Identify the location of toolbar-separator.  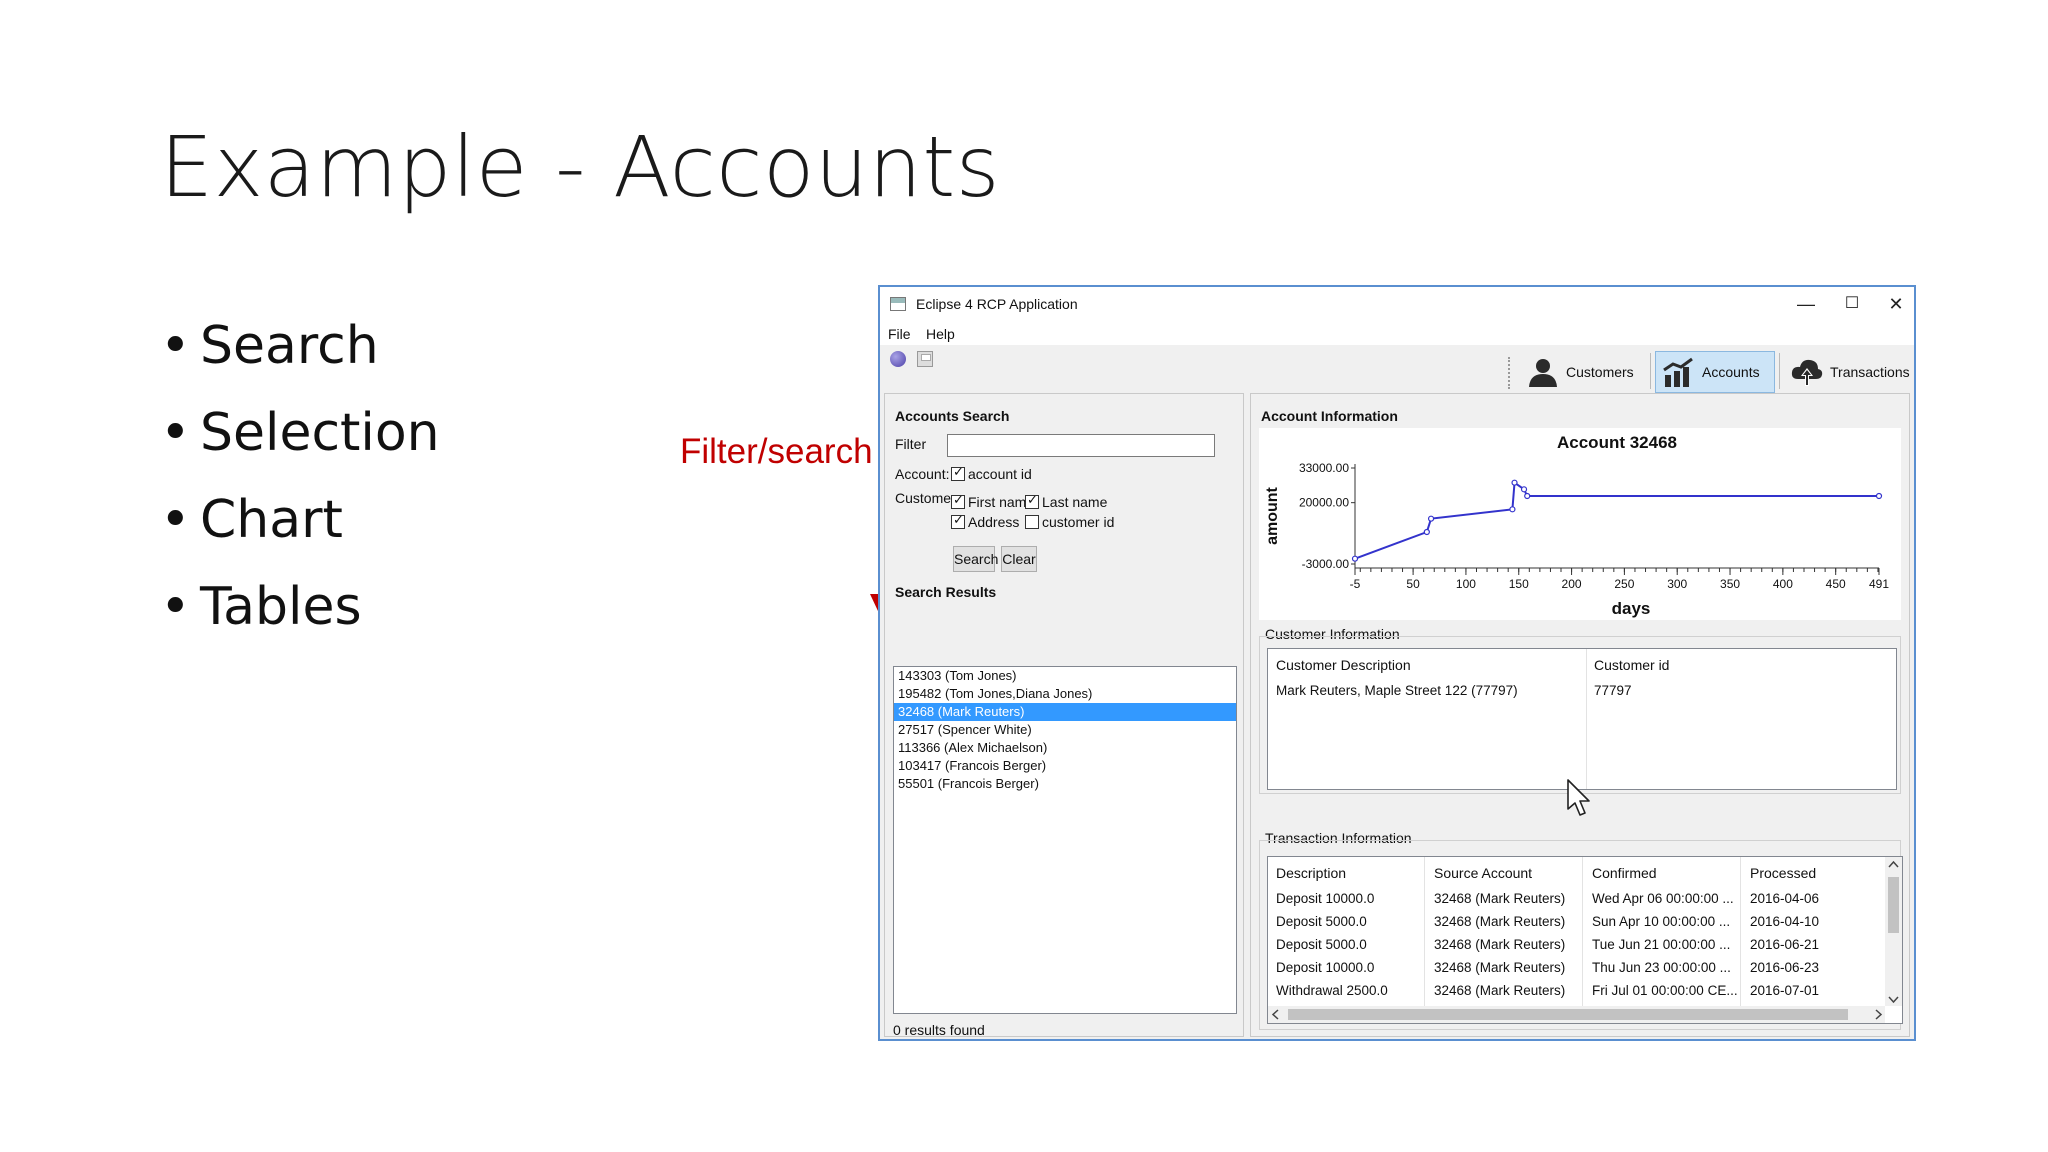
(1510, 373).